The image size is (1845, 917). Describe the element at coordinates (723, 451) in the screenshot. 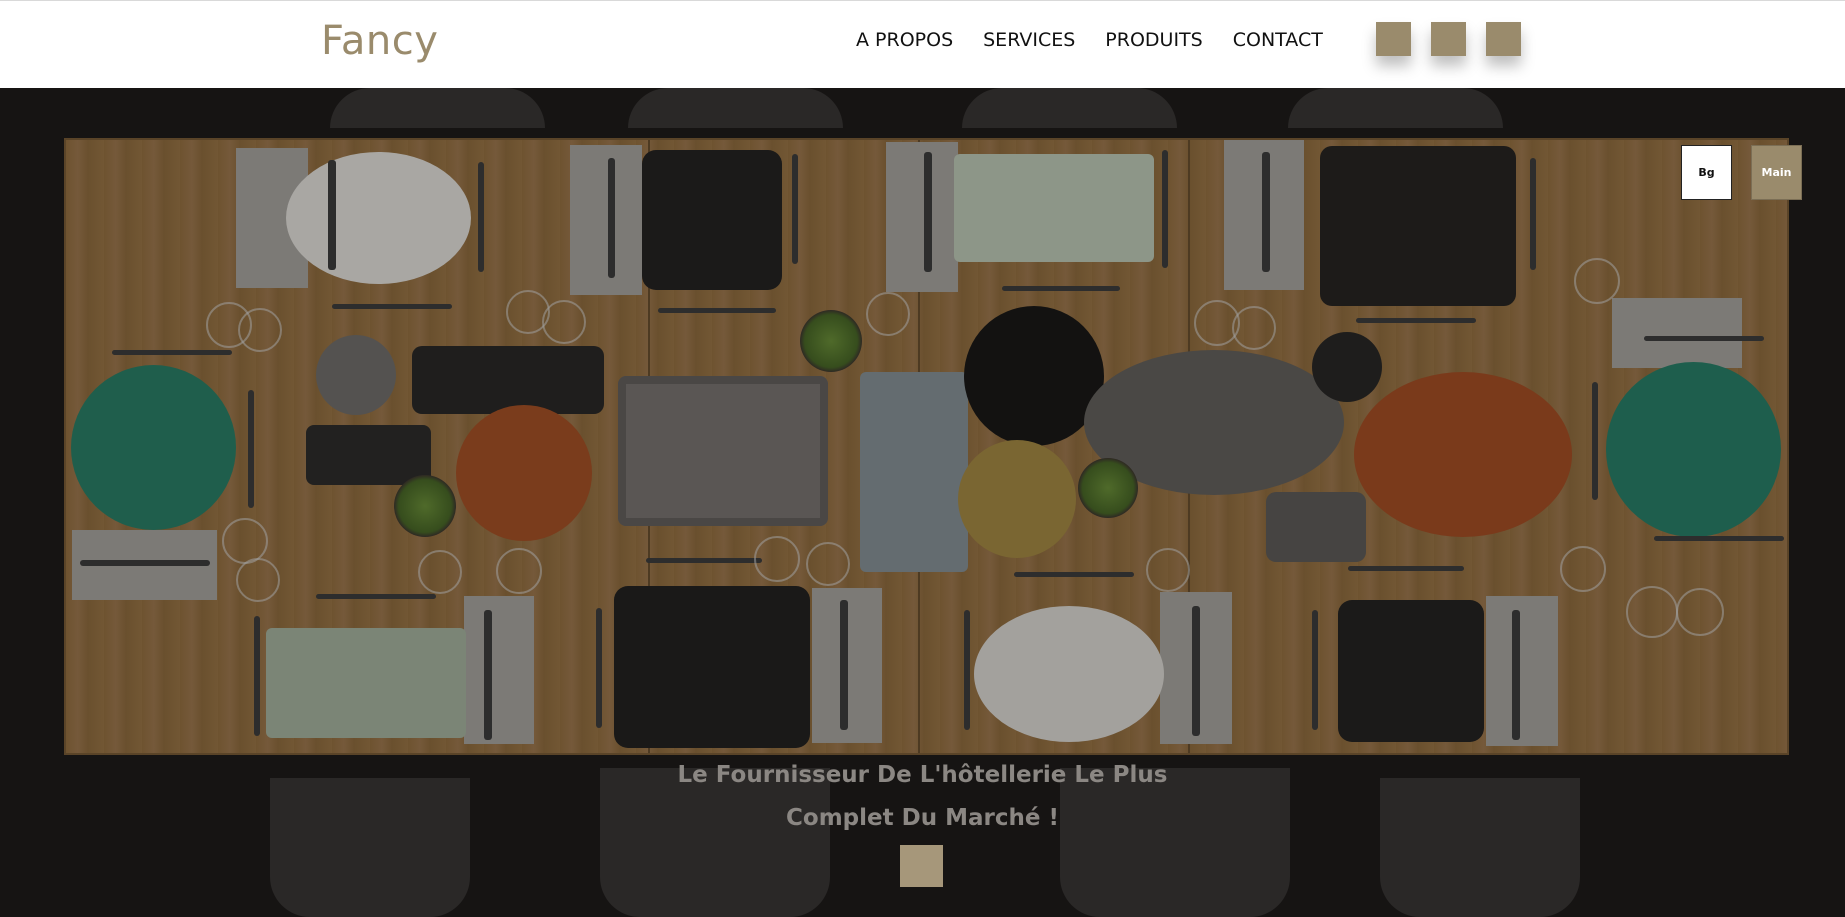

I see `baking-dish-grey` at that location.